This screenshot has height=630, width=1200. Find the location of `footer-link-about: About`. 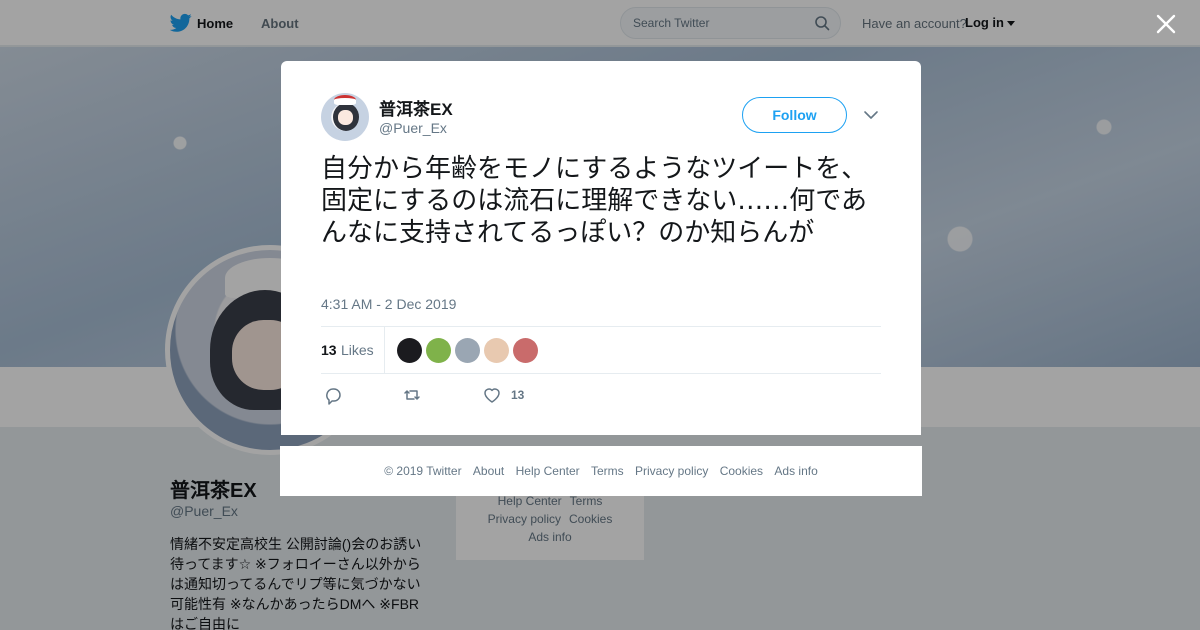

footer-link-about: About is located at coordinates (488, 471).